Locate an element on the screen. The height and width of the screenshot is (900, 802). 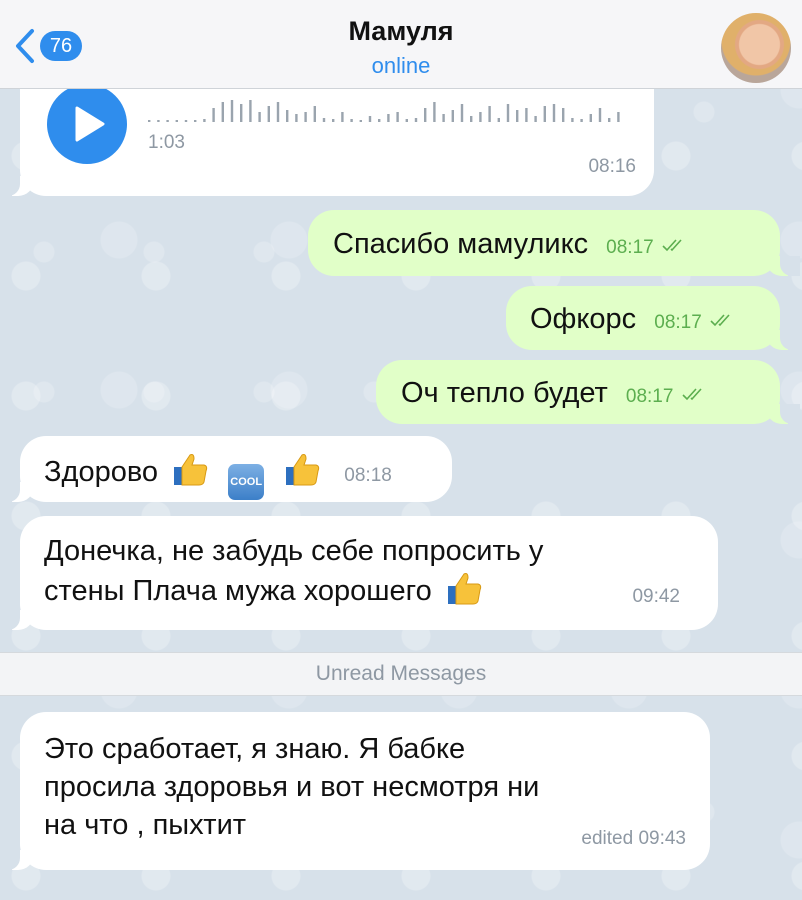
message-line: Донечка, не забудь себе попросить у is located at coordinates (294, 551).